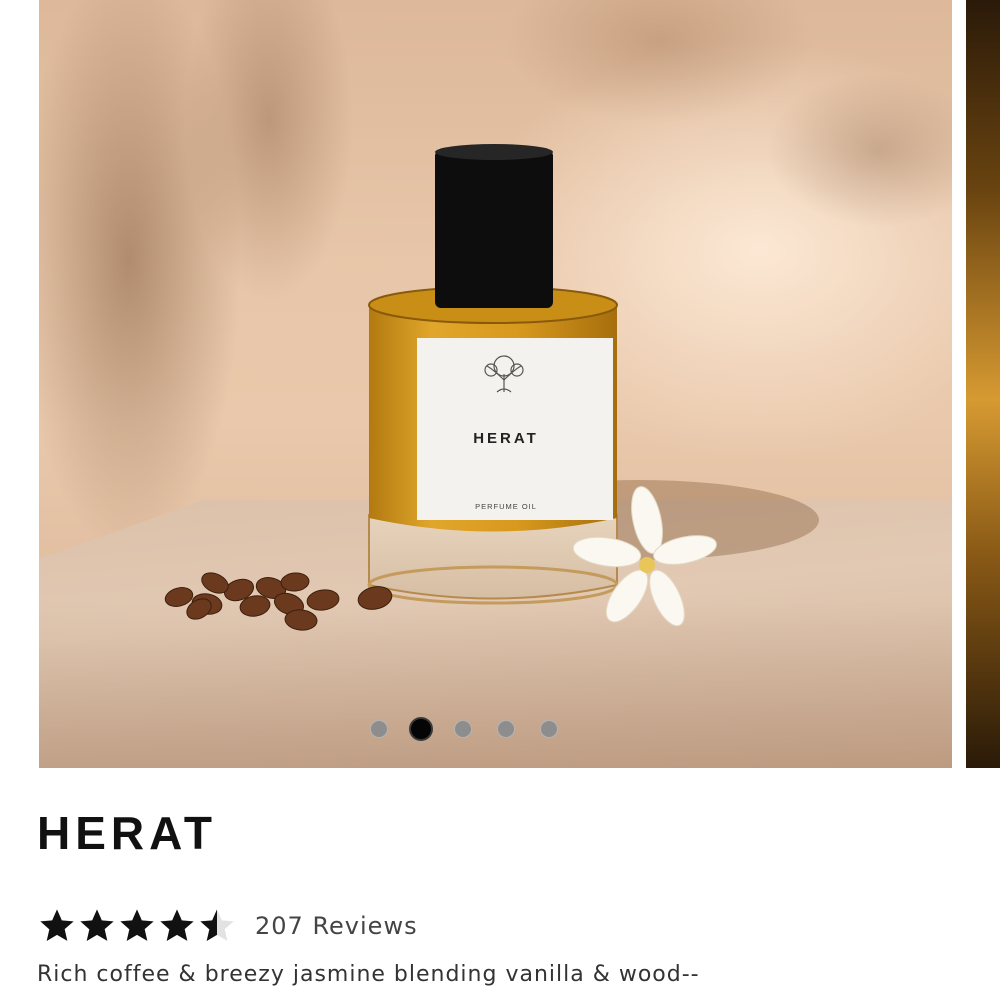 This screenshot has width=1000, height=1000. Describe the element at coordinates (506, 506) in the screenshot. I see `bottle-label-subtitle: PERFUME OIL` at that location.